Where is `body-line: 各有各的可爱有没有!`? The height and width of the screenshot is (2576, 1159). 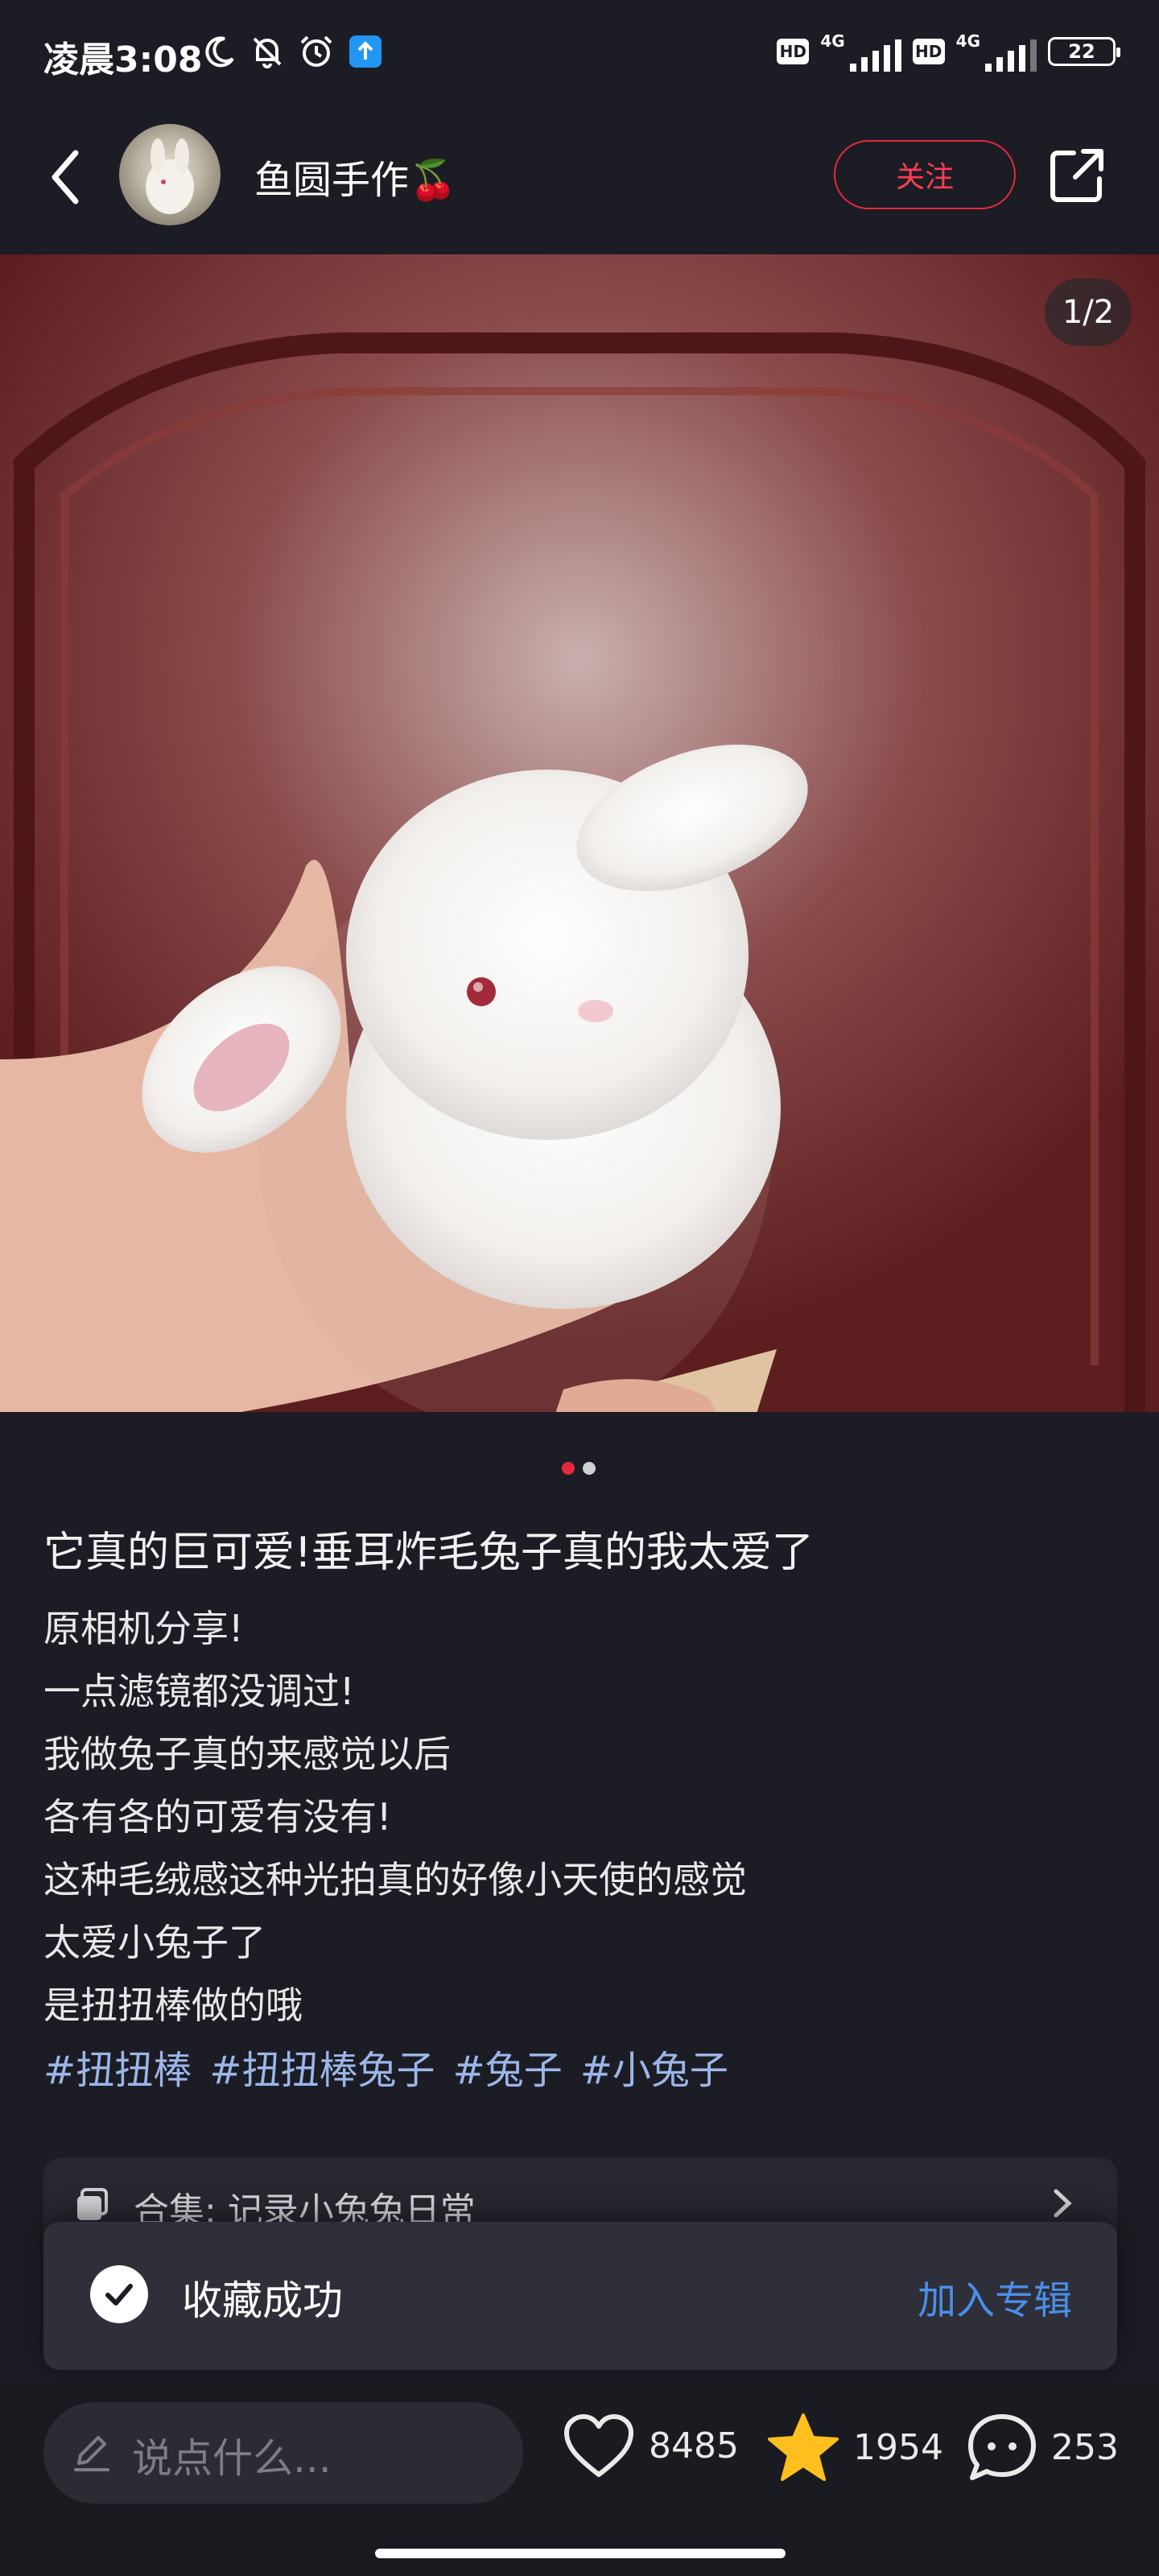 body-line: 各有各的可爱有没有! is located at coordinates (217, 1817).